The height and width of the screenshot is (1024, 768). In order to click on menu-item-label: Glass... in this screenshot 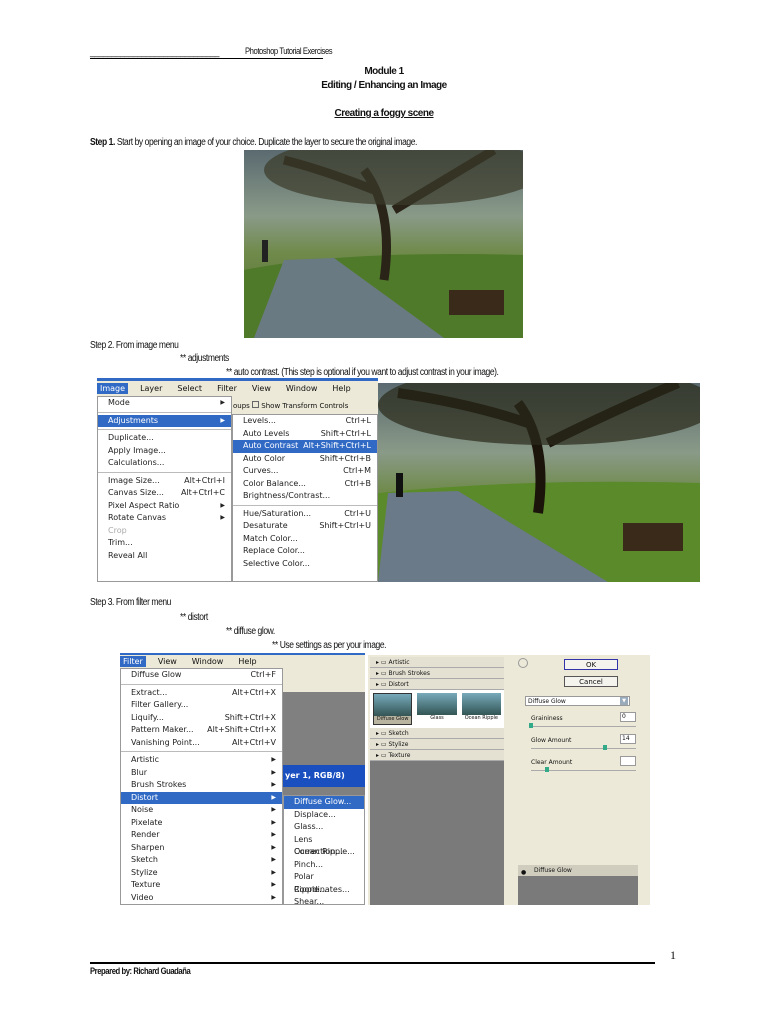, I will do `click(309, 826)`.